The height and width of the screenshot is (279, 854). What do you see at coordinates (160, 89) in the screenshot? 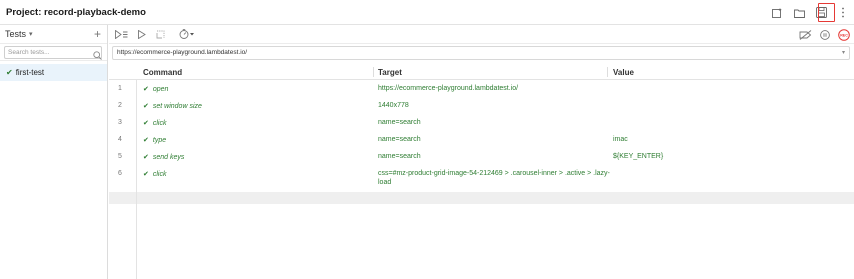
I see `command-text: open` at bounding box center [160, 89].